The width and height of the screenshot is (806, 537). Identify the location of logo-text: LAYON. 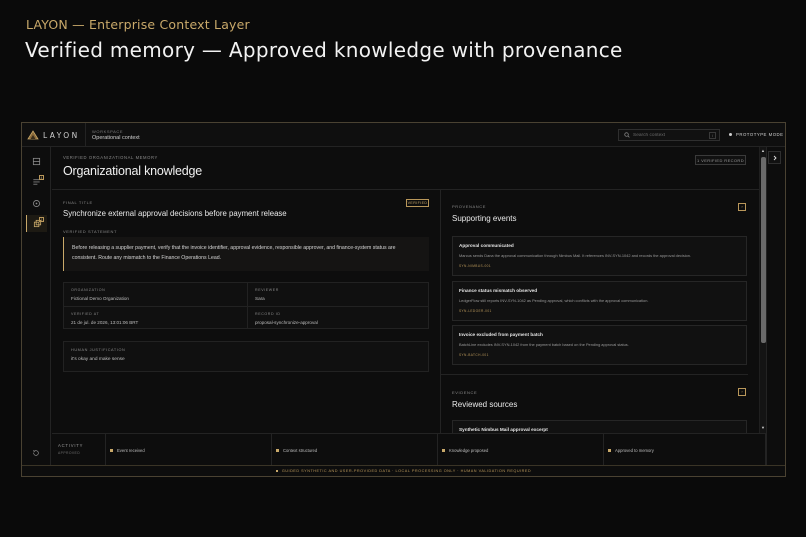
(61, 135).